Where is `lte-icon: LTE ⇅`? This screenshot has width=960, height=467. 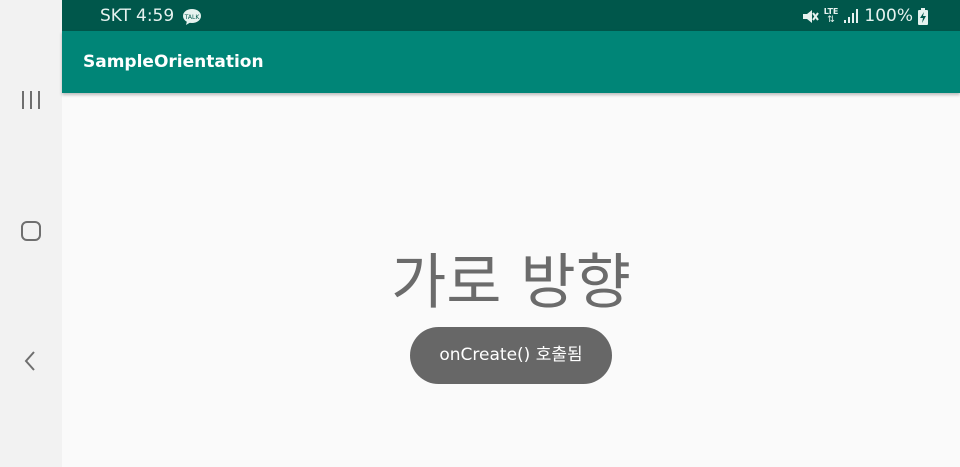 lte-icon: LTE ⇅ is located at coordinates (831, 16).